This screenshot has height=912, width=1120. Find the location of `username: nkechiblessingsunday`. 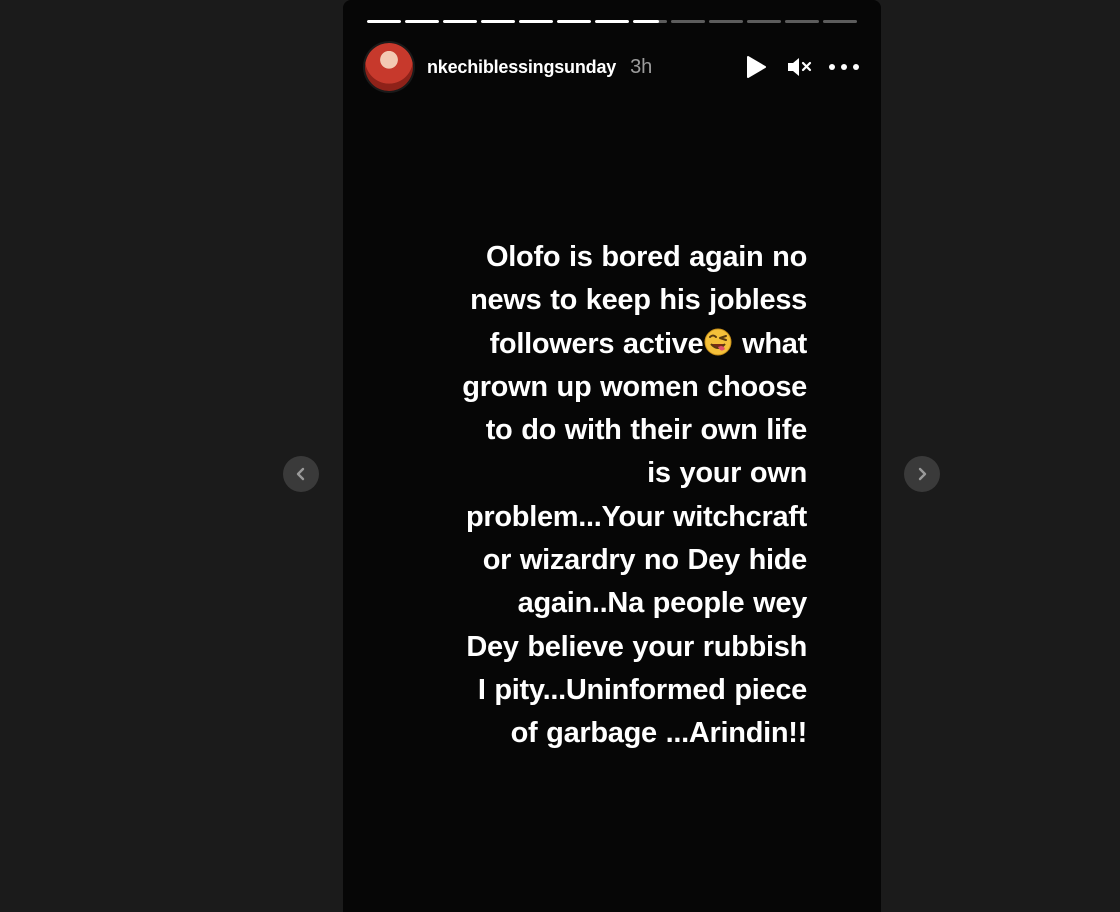

username: nkechiblessingsunday is located at coordinates (521, 67).